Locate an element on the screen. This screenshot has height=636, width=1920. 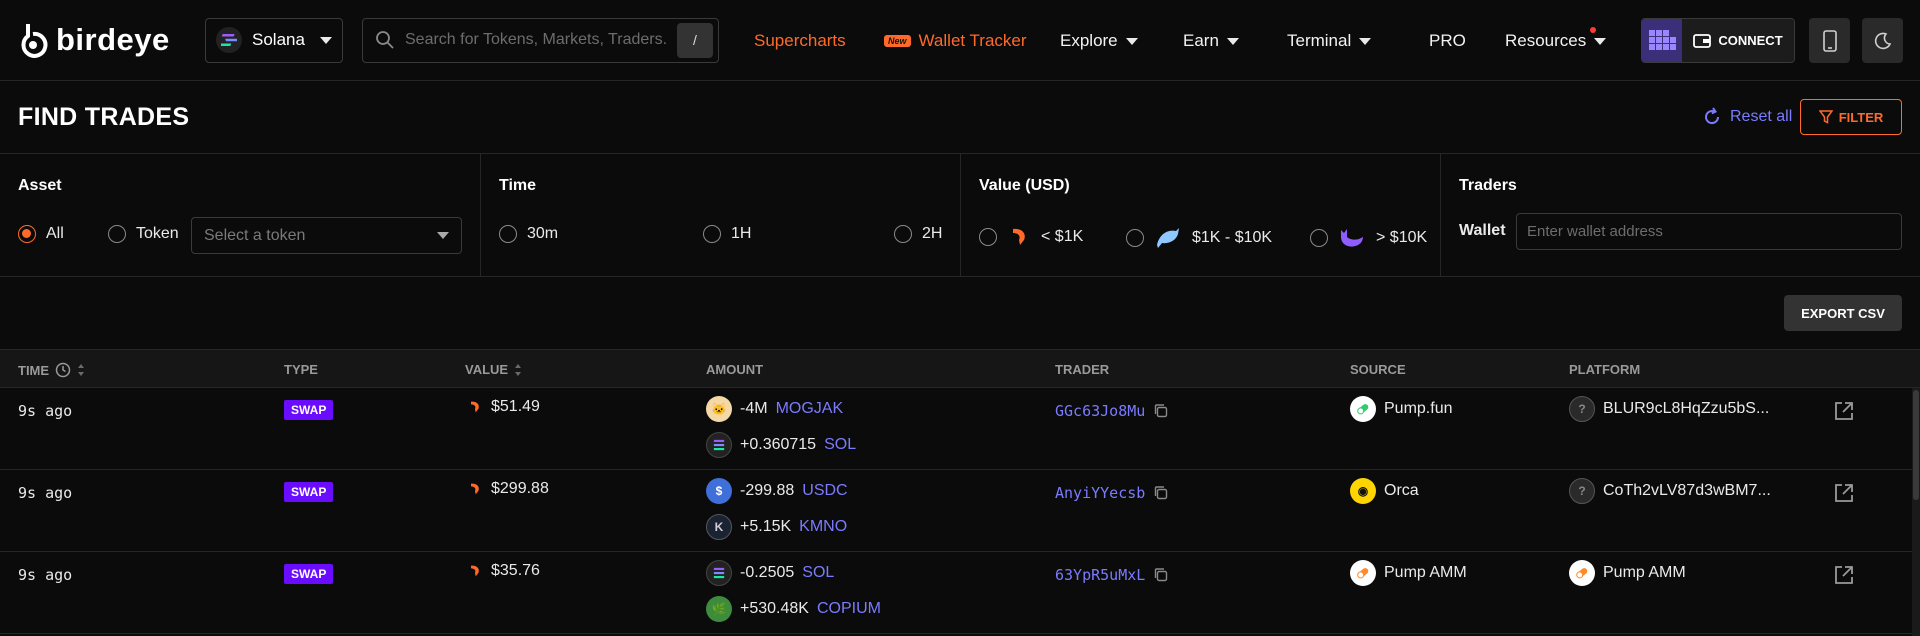
theme-toggle-button is located at coordinates (1882, 40).